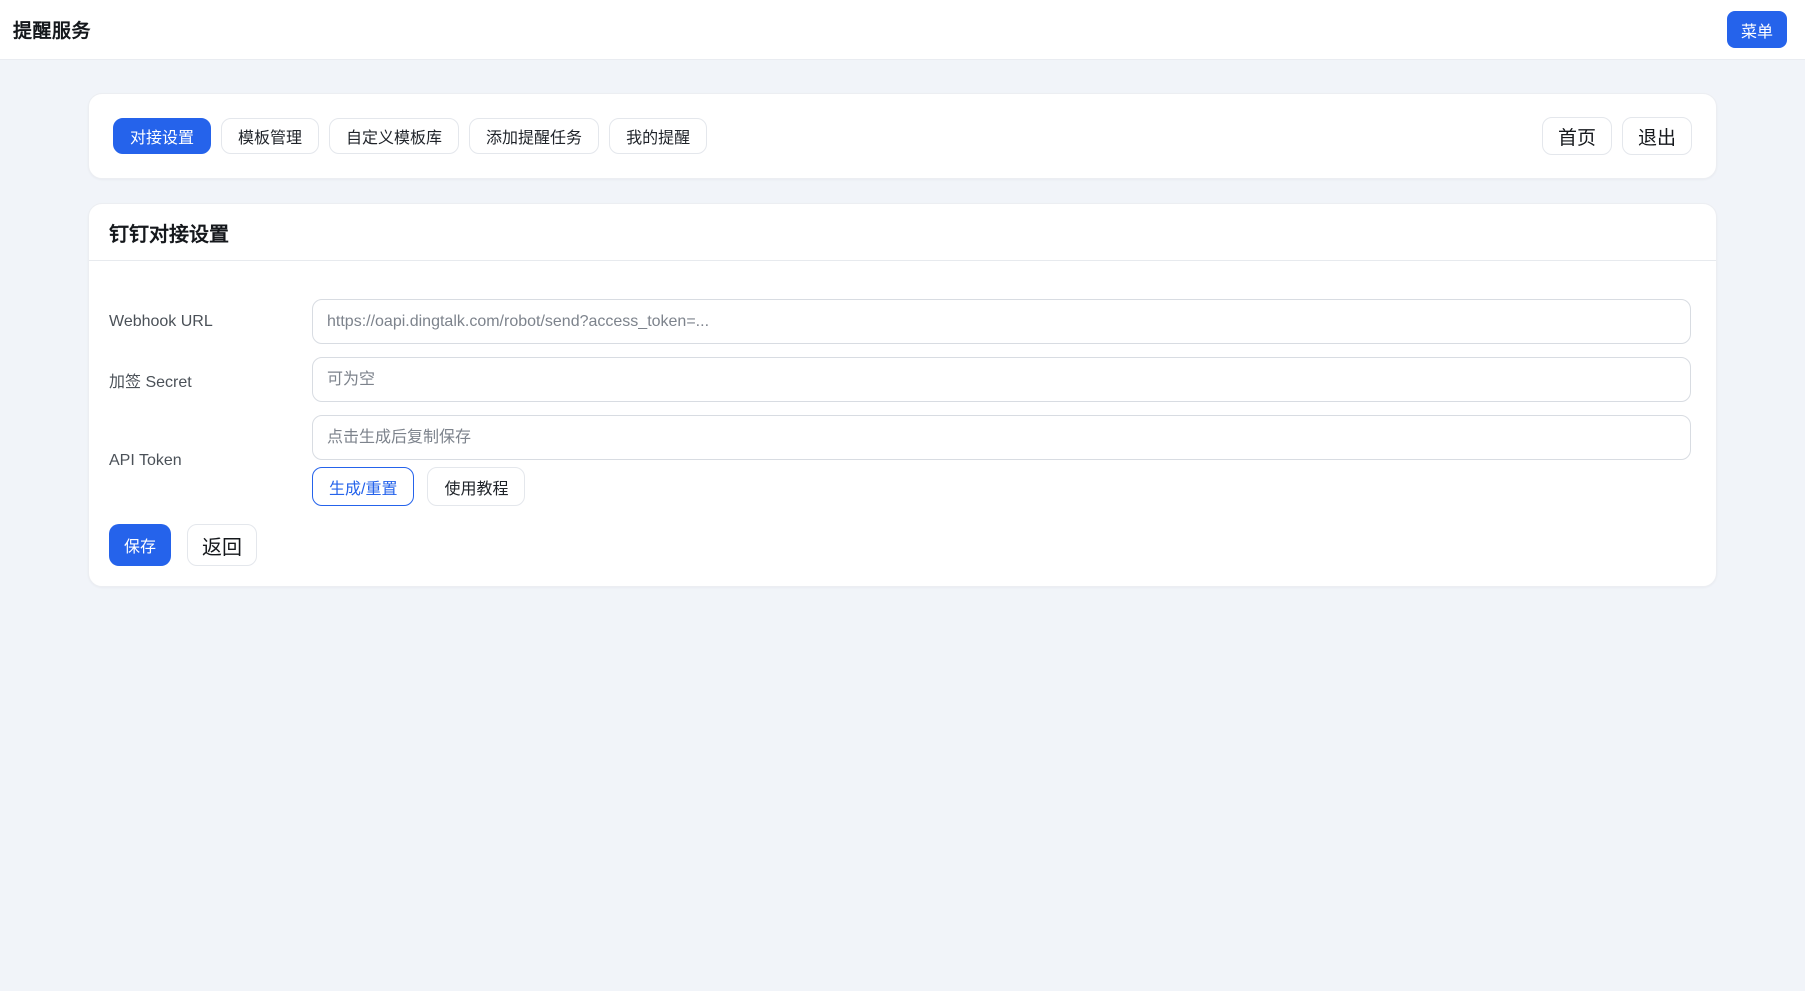 The height and width of the screenshot is (991, 1805). Describe the element at coordinates (222, 545) in the screenshot. I see `back-button: 返回` at that location.